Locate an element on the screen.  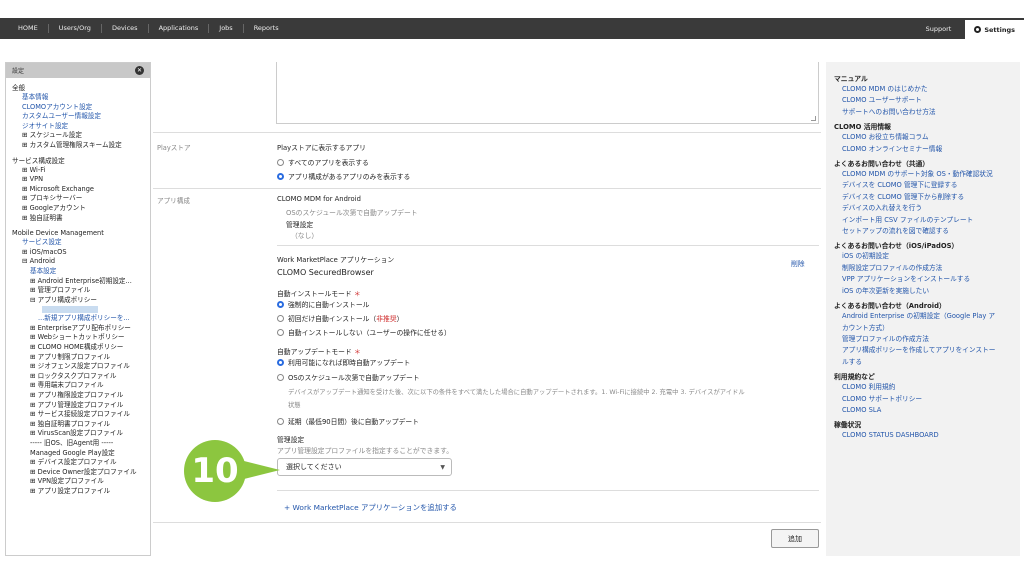
help-link: CLOMO STATUS DASHBOARD is located at coordinates (923, 435).